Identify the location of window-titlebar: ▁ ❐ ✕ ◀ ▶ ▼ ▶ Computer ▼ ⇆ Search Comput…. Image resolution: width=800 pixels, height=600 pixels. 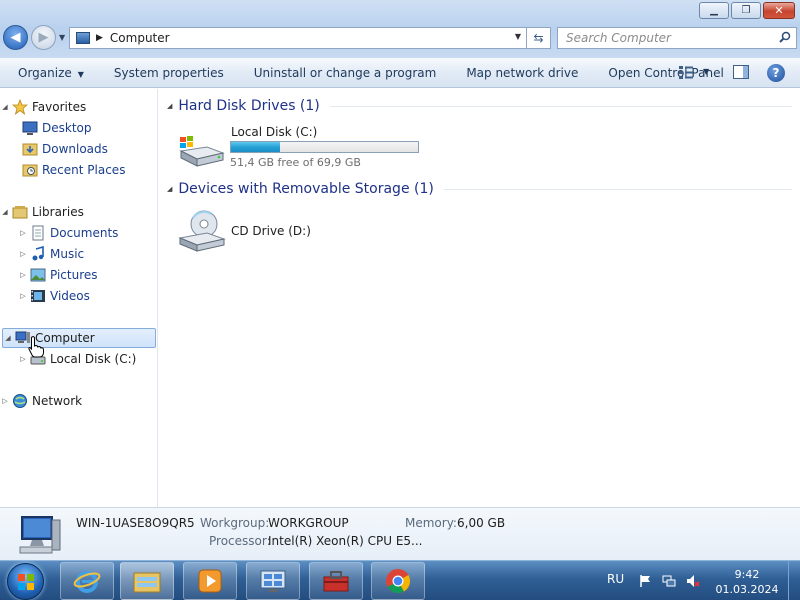
(400, 29).